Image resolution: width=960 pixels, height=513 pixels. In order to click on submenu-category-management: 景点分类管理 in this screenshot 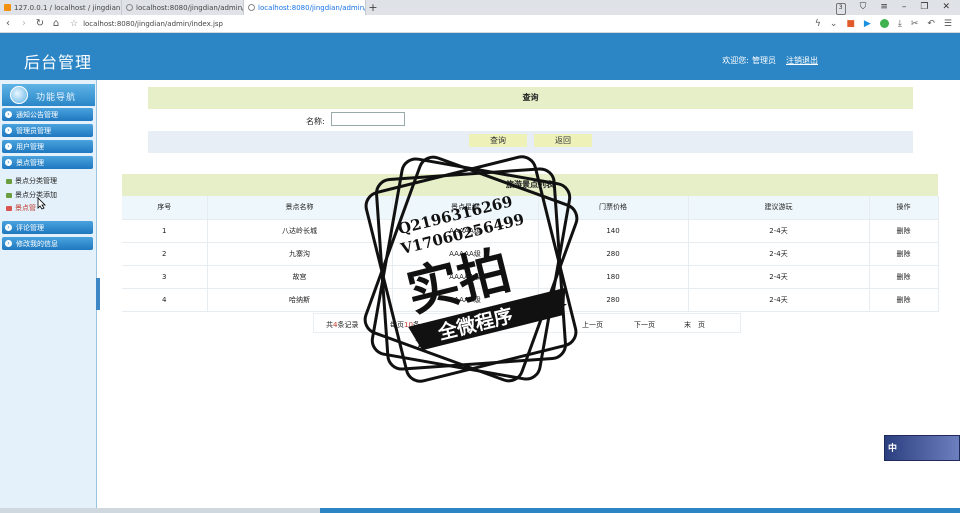, I will do `click(31, 181)`.